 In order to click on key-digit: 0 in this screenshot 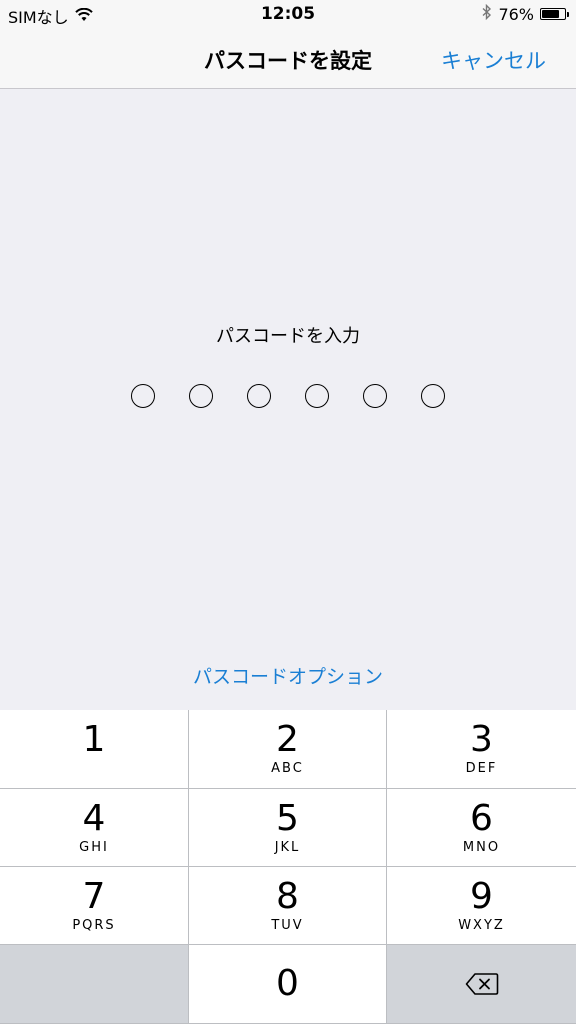, I will do `click(287, 983)`.